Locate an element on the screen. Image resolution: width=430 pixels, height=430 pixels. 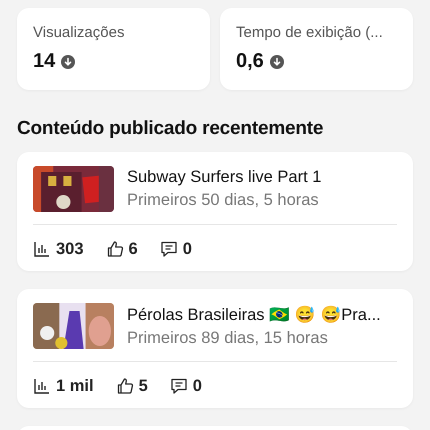
views-count: 1 mil is located at coordinates (75, 386).